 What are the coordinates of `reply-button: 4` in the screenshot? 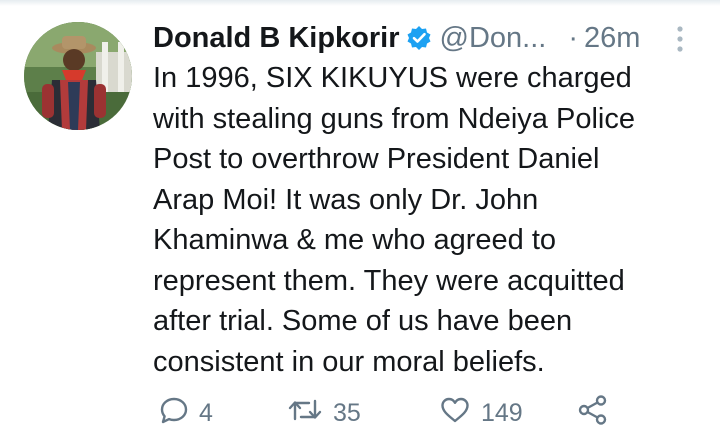 It's located at (186, 413).